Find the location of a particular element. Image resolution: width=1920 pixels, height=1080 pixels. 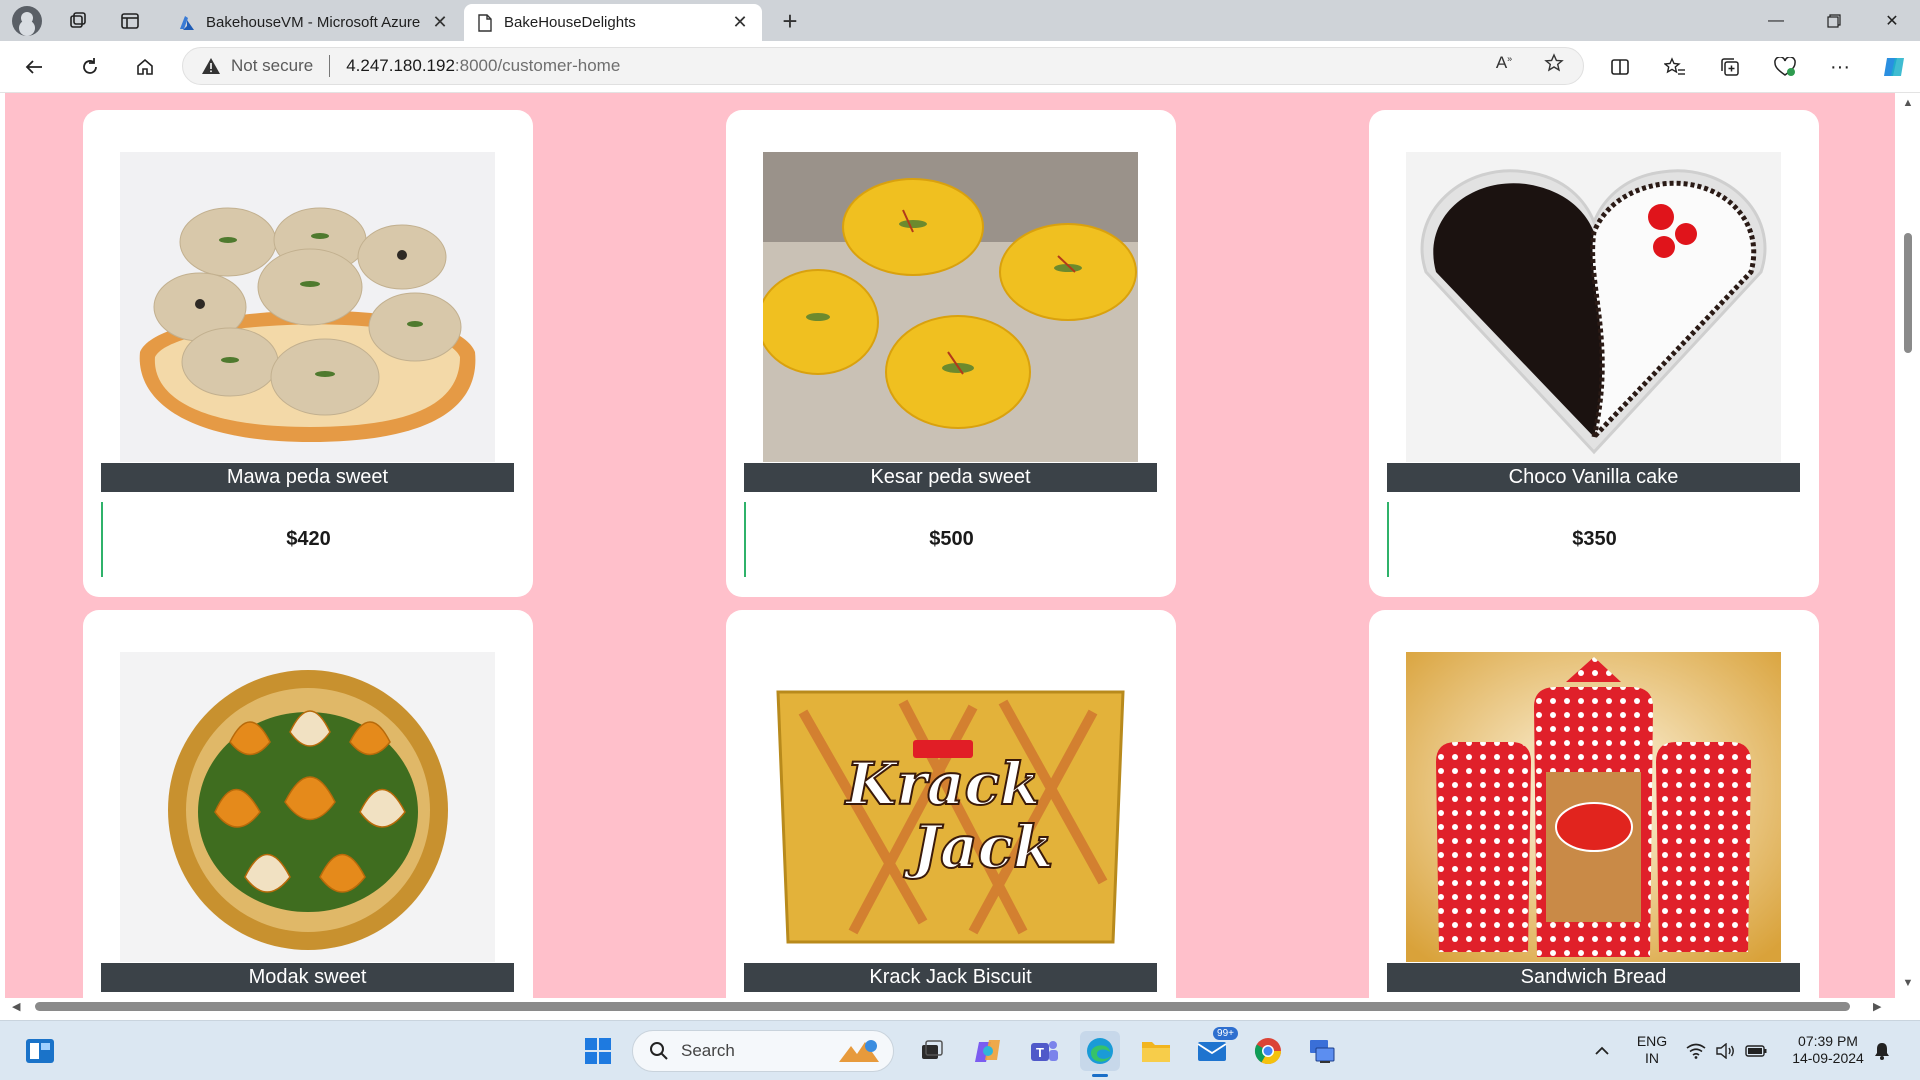

warning-icon is located at coordinates (211, 66).